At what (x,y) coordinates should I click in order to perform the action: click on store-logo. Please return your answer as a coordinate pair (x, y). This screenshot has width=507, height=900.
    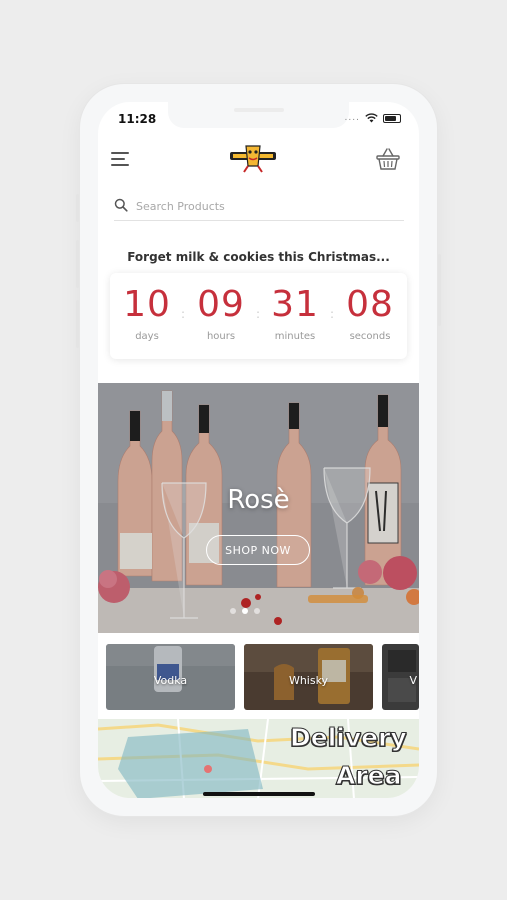
    Looking at the image, I should click on (253, 157).